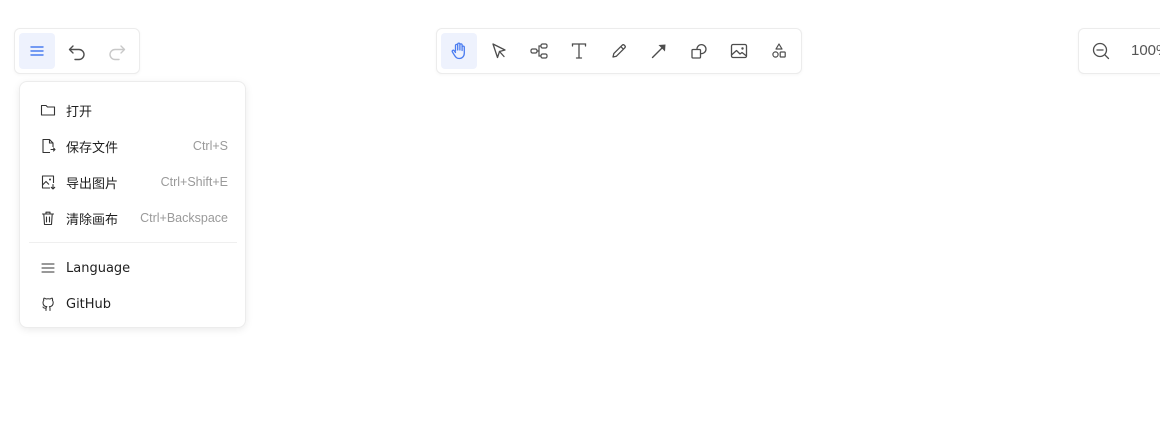  What do you see at coordinates (133, 182) in the screenshot?
I see `menu-item-export-image: 导出图片 Ctrl+Shift+E` at bounding box center [133, 182].